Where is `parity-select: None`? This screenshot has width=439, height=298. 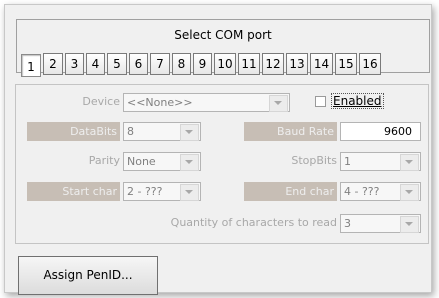 parity-select: None is located at coordinates (162, 161).